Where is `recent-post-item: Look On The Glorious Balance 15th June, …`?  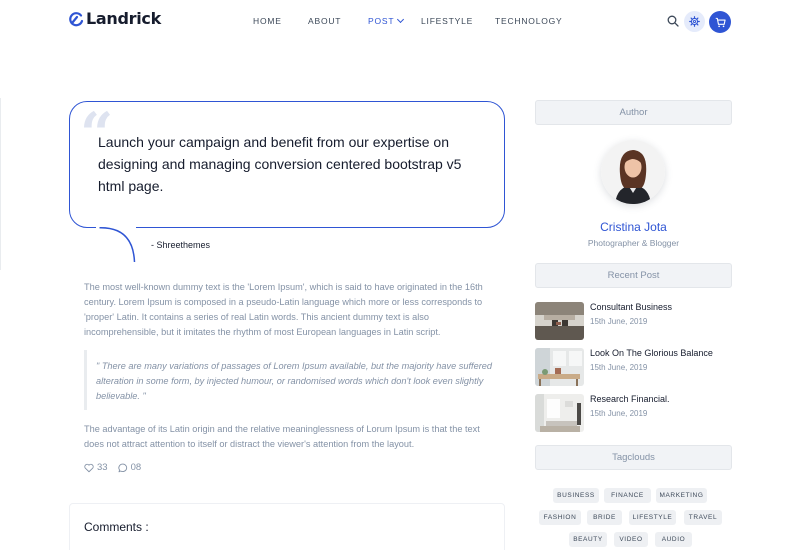
recent-post-item: Look On The Glorious Balance 15th June, … is located at coordinates (633, 367).